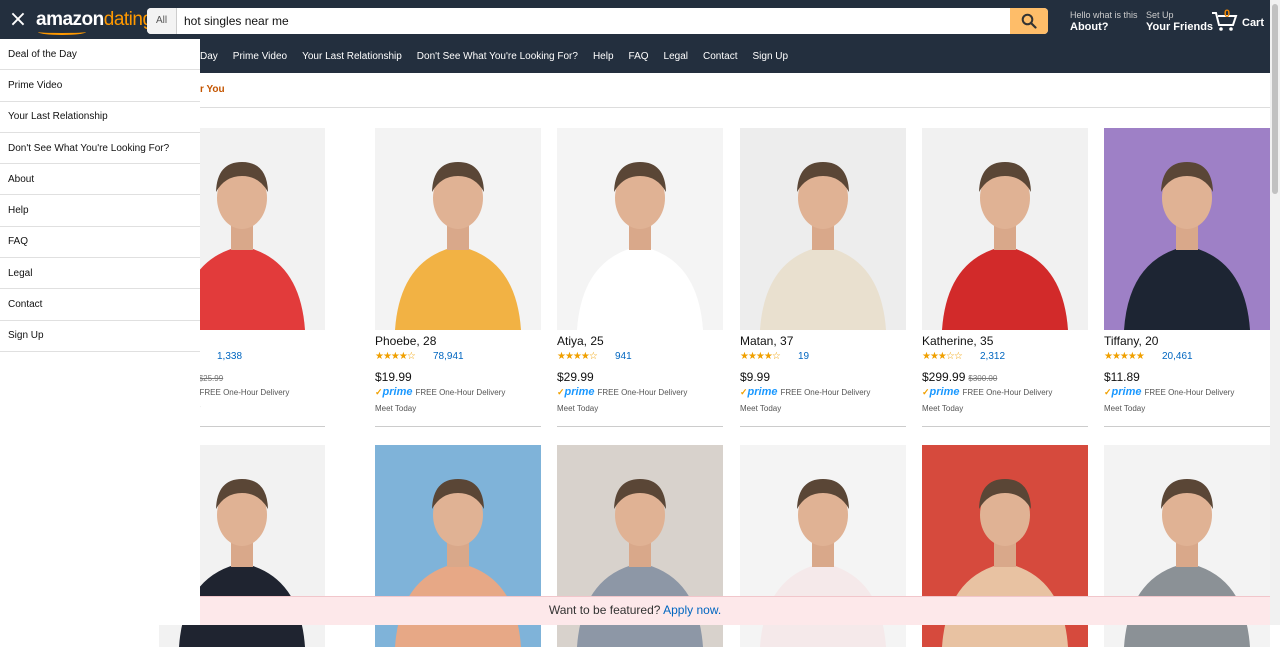 This screenshot has width=1280, height=647. I want to click on price: $9.99, so click(755, 377).